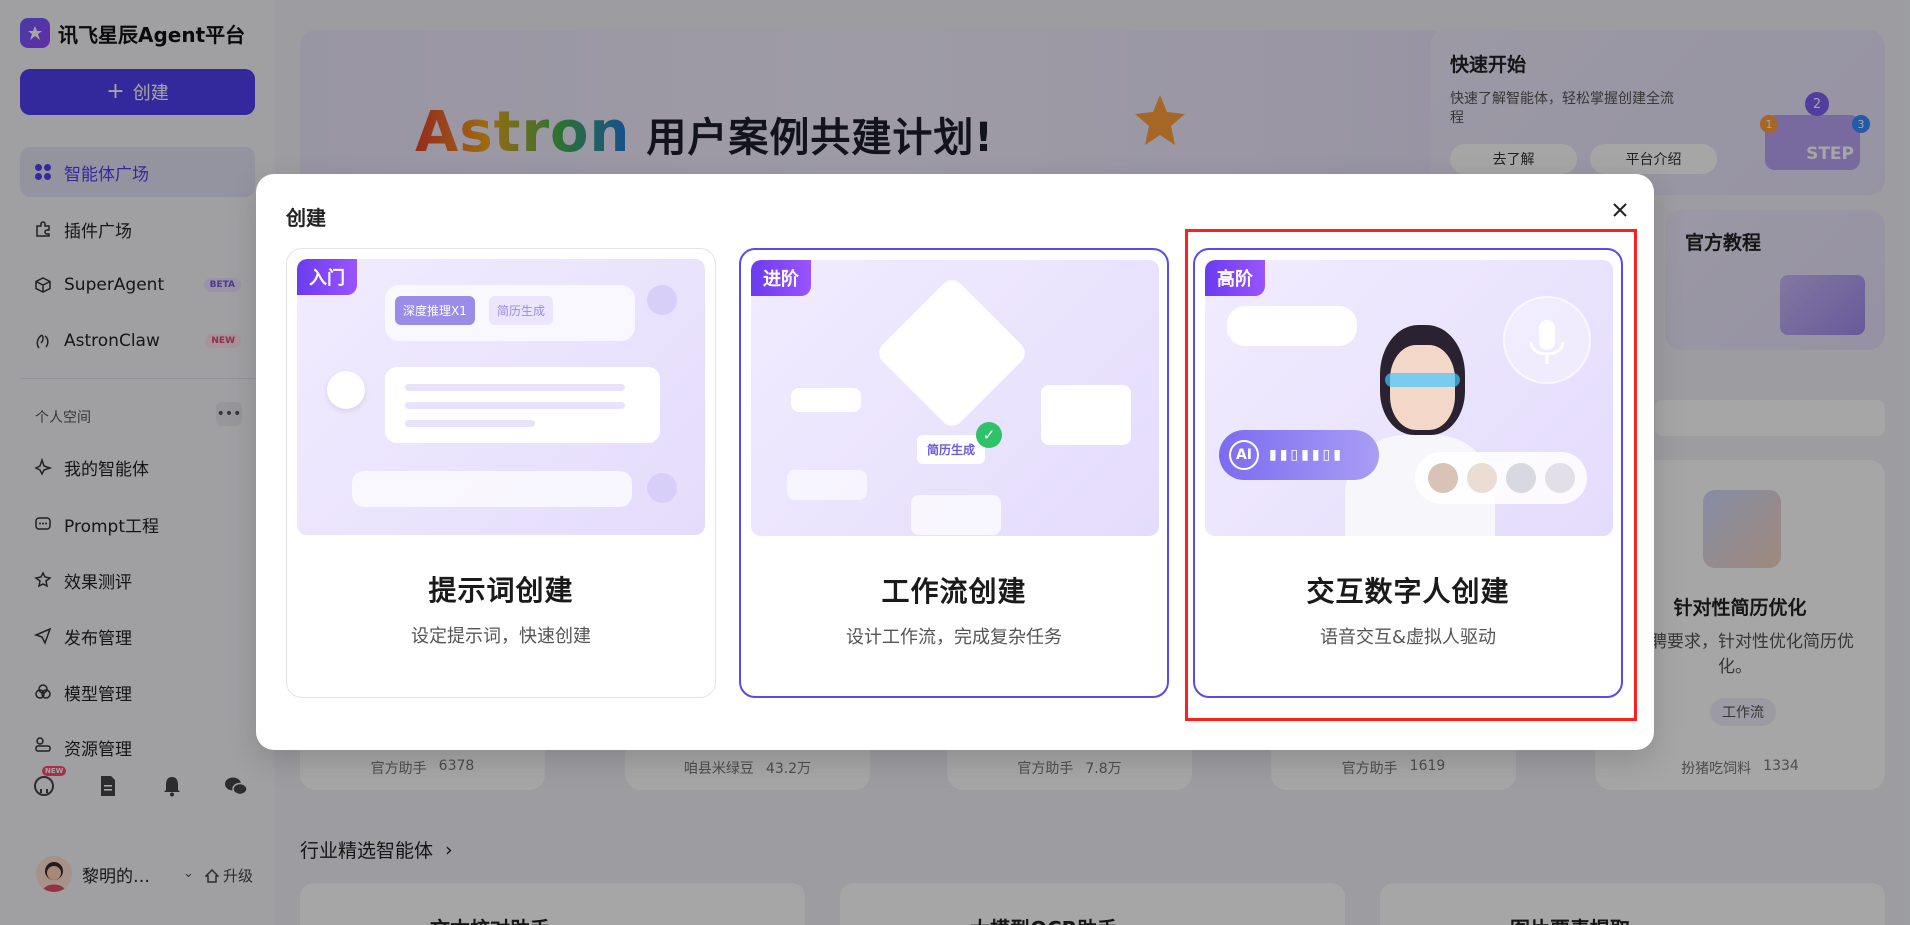 This screenshot has width=1910, height=925. What do you see at coordinates (501, 636) in the screenshot?
I see `option-desc: 设定提示词，快速创建` at bounding box center [501, 636].